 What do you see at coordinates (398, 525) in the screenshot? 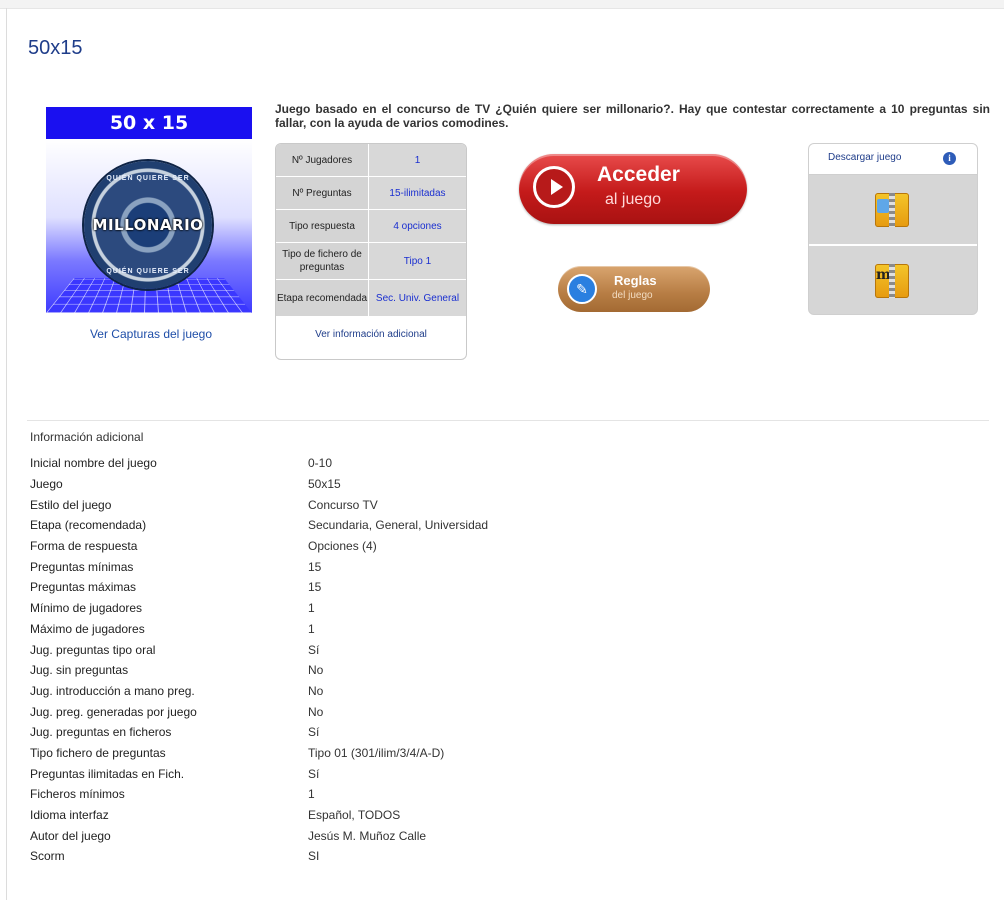
I see `info-value: Secundaria, General, Universidad` at bounding box center [398, 525].